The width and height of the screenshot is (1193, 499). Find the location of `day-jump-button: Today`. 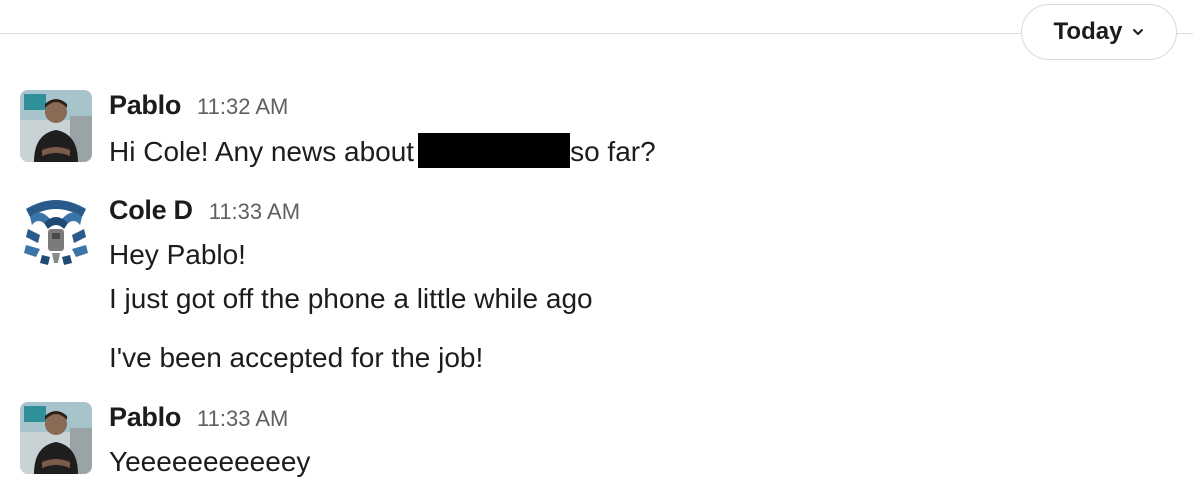

day-jump-button: Today is located at coordinates (1099, 32).